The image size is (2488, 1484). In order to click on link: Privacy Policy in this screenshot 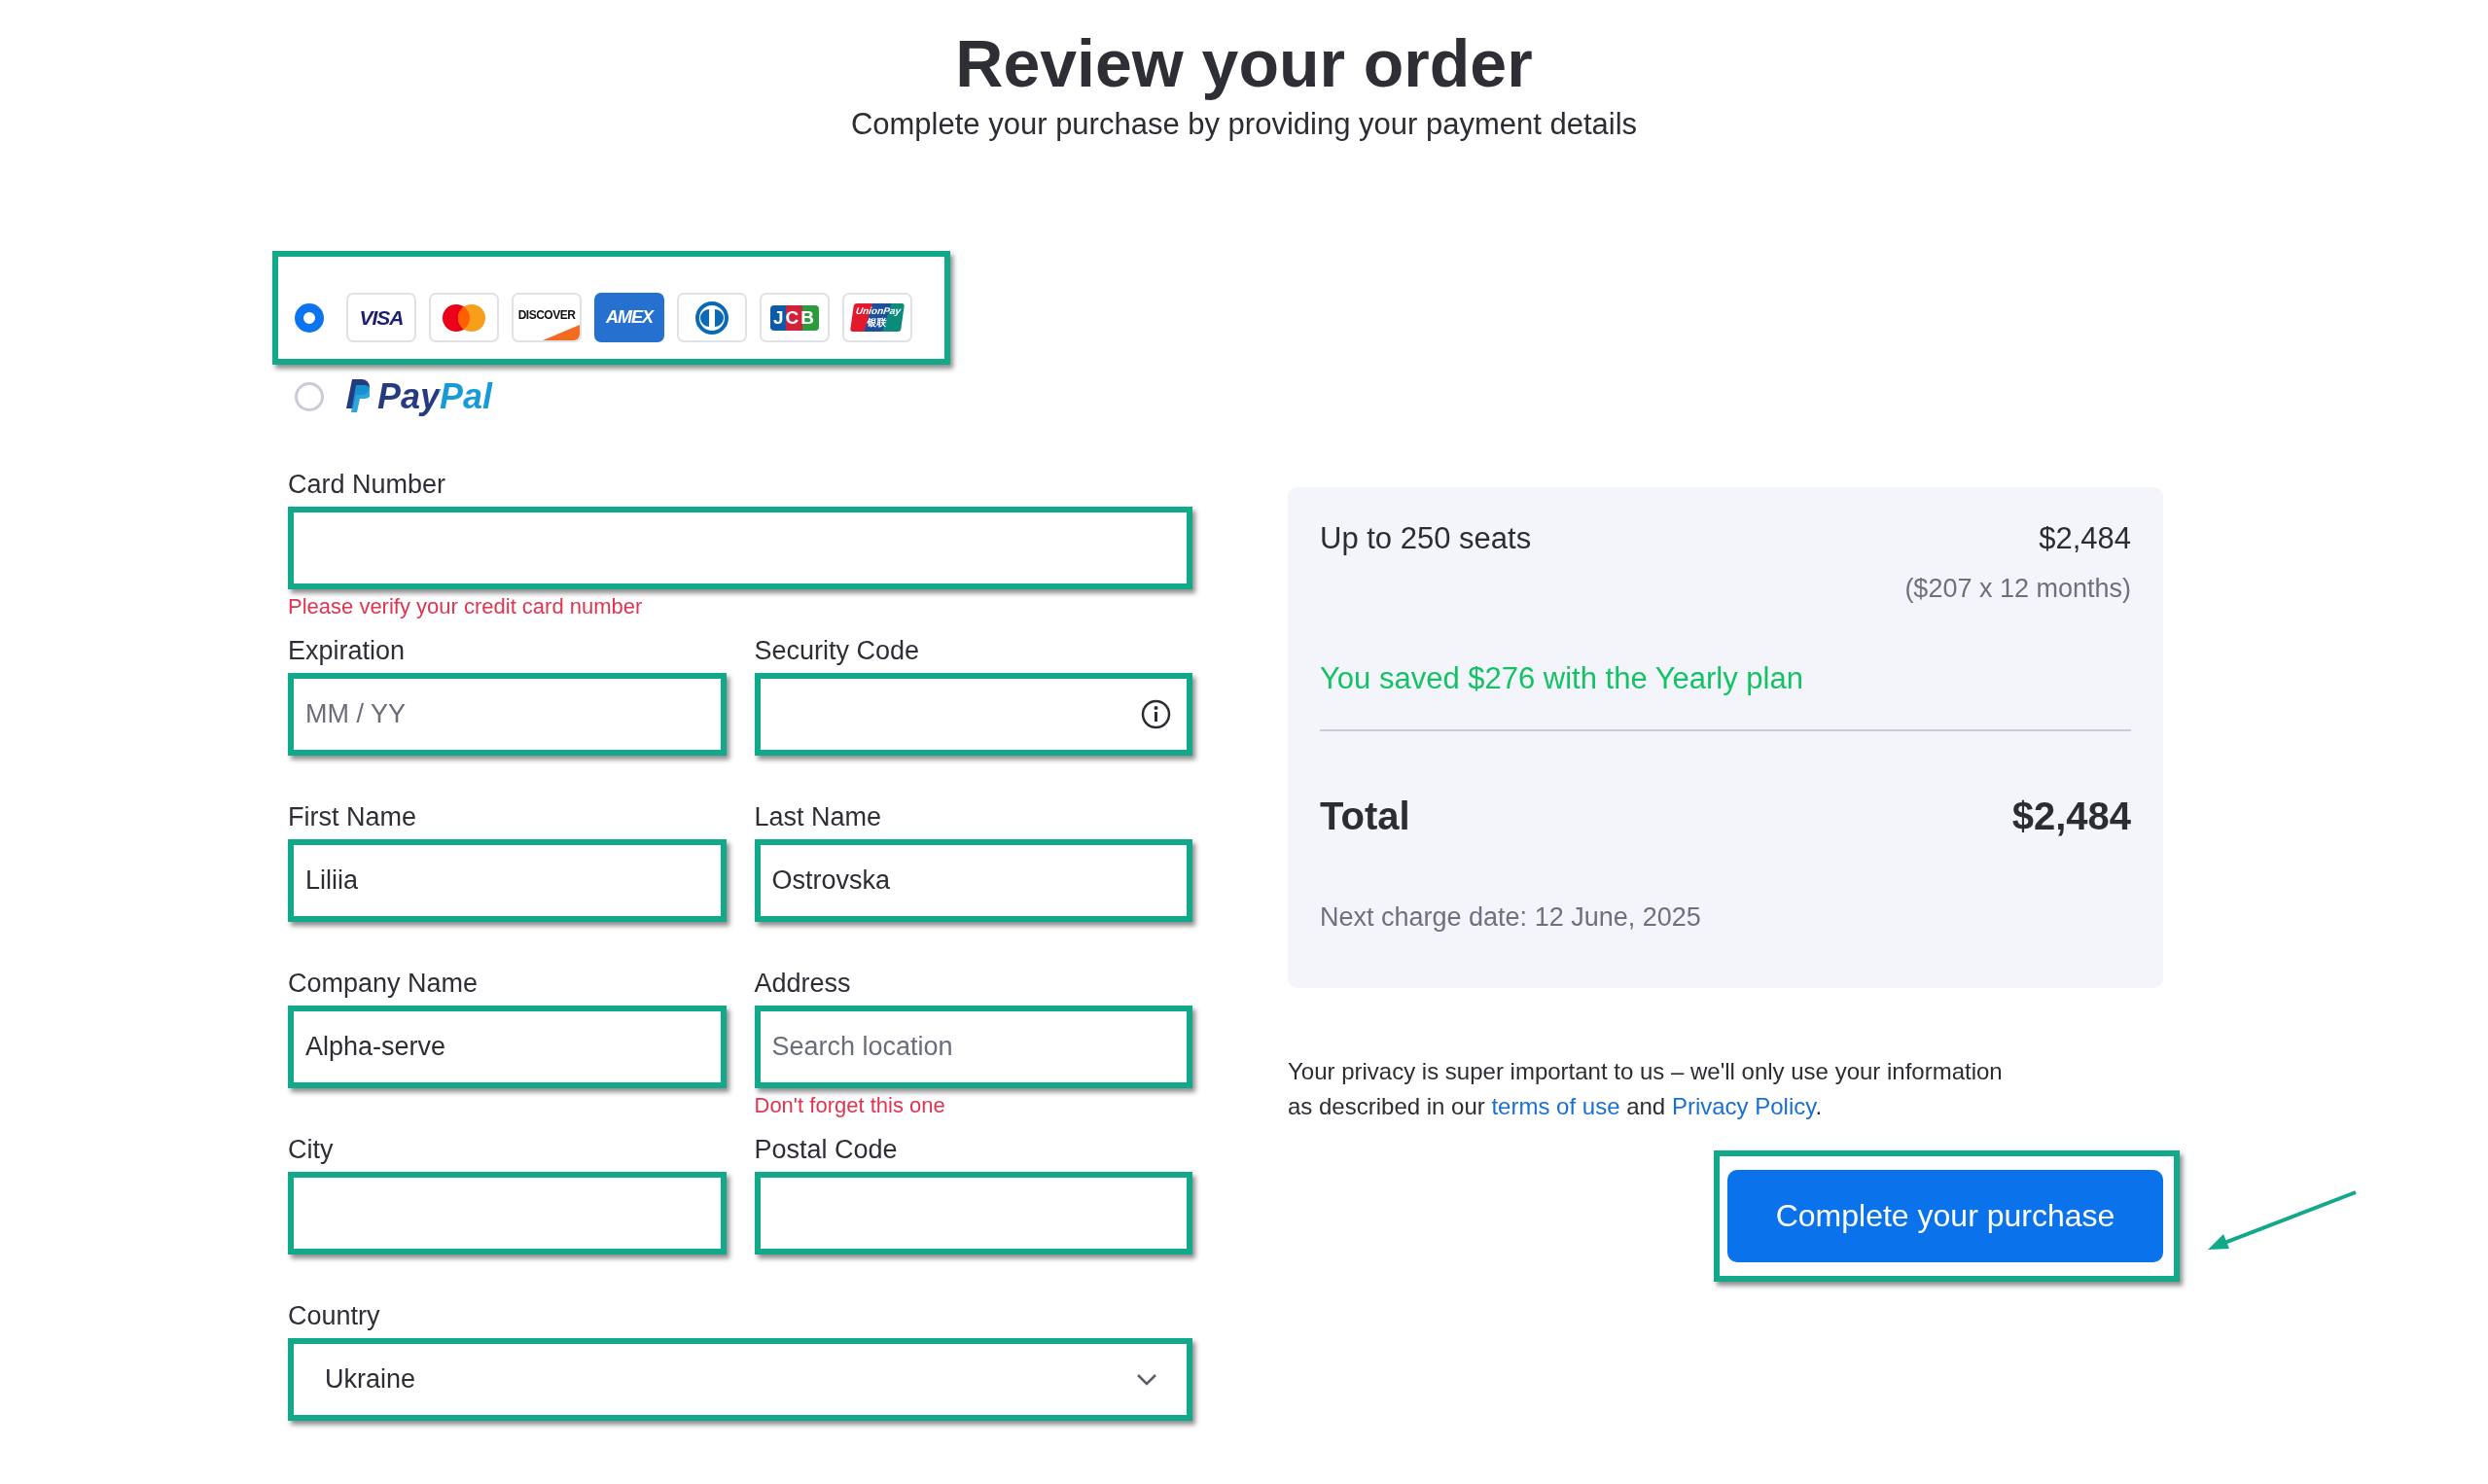, I will do `click(1743, 1106)`.